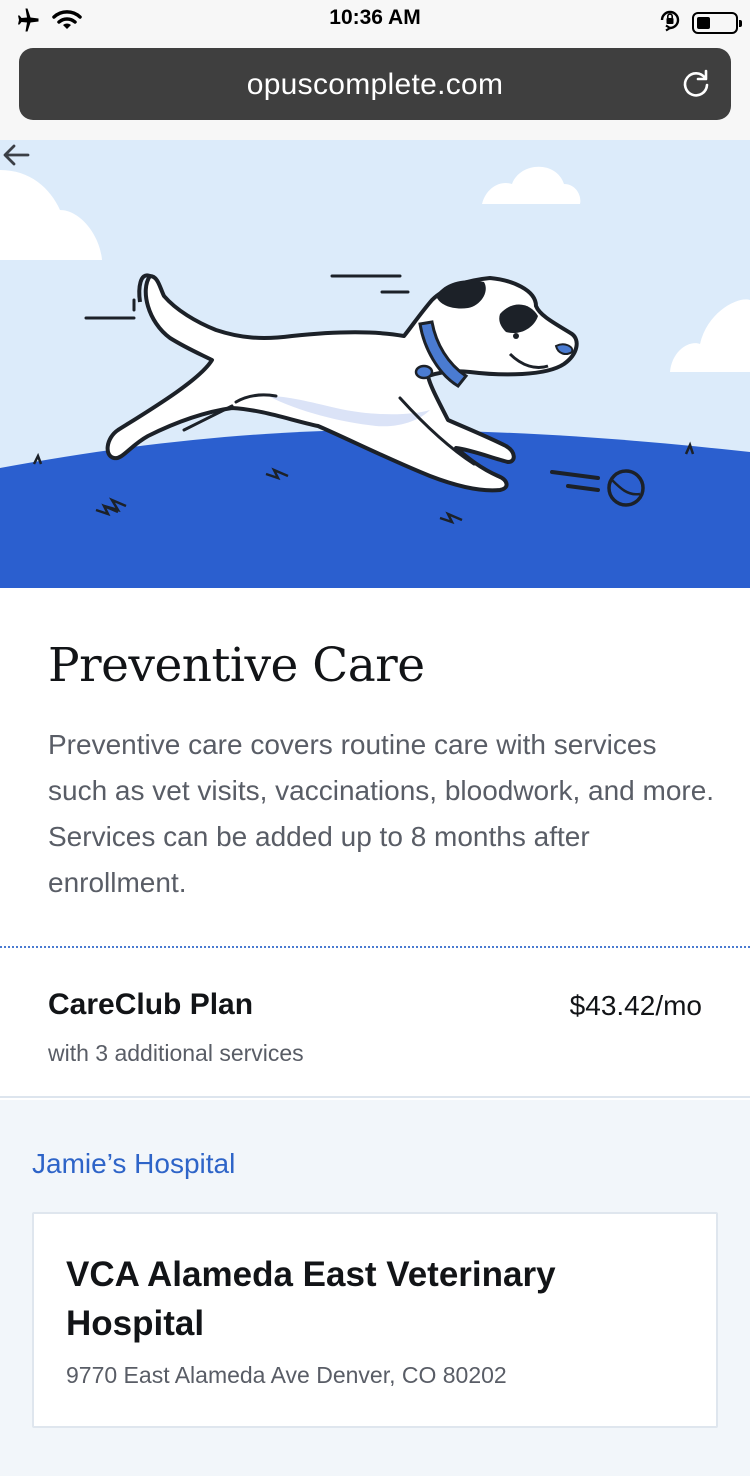  I want to click on status-time: 10:36 AM, so click(375, 17).